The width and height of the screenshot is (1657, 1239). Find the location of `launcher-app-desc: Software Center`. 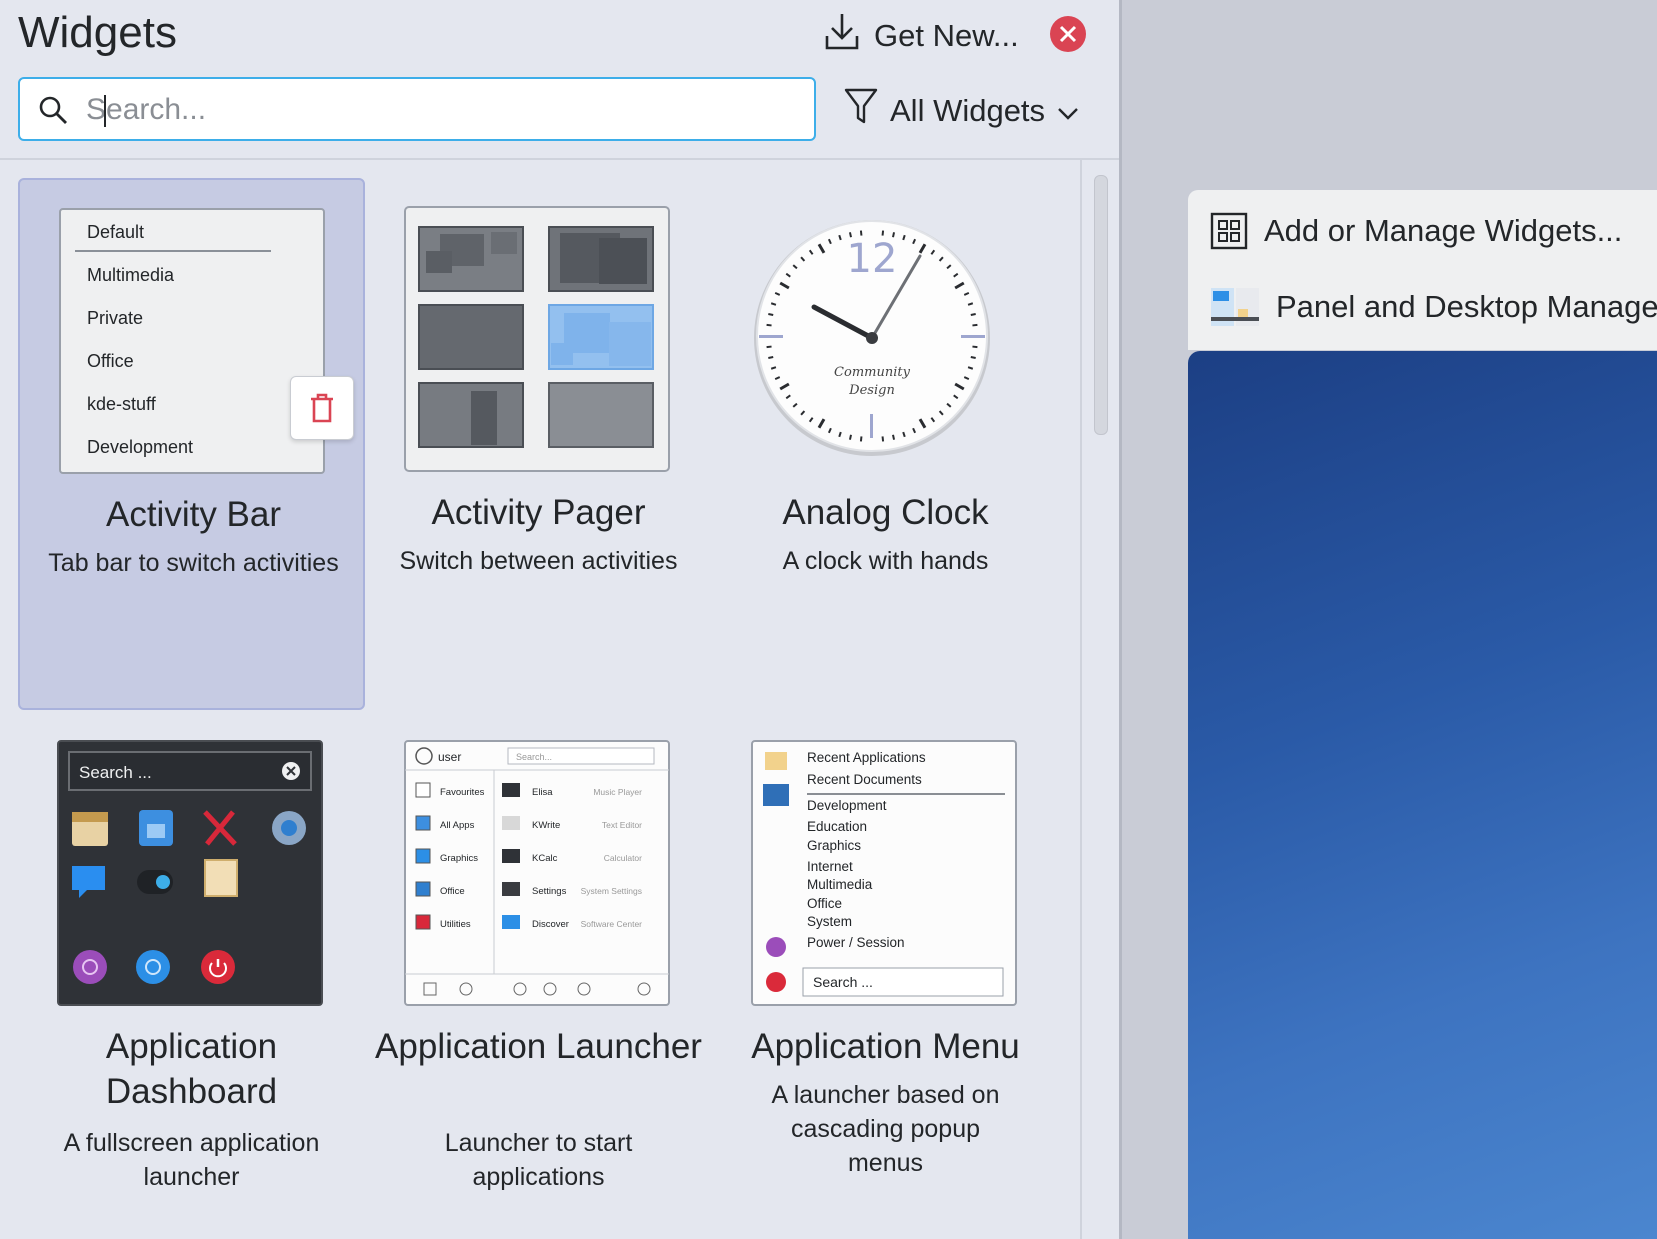

launcher-app-desc: Software Center is located at coordinates (612, 924).